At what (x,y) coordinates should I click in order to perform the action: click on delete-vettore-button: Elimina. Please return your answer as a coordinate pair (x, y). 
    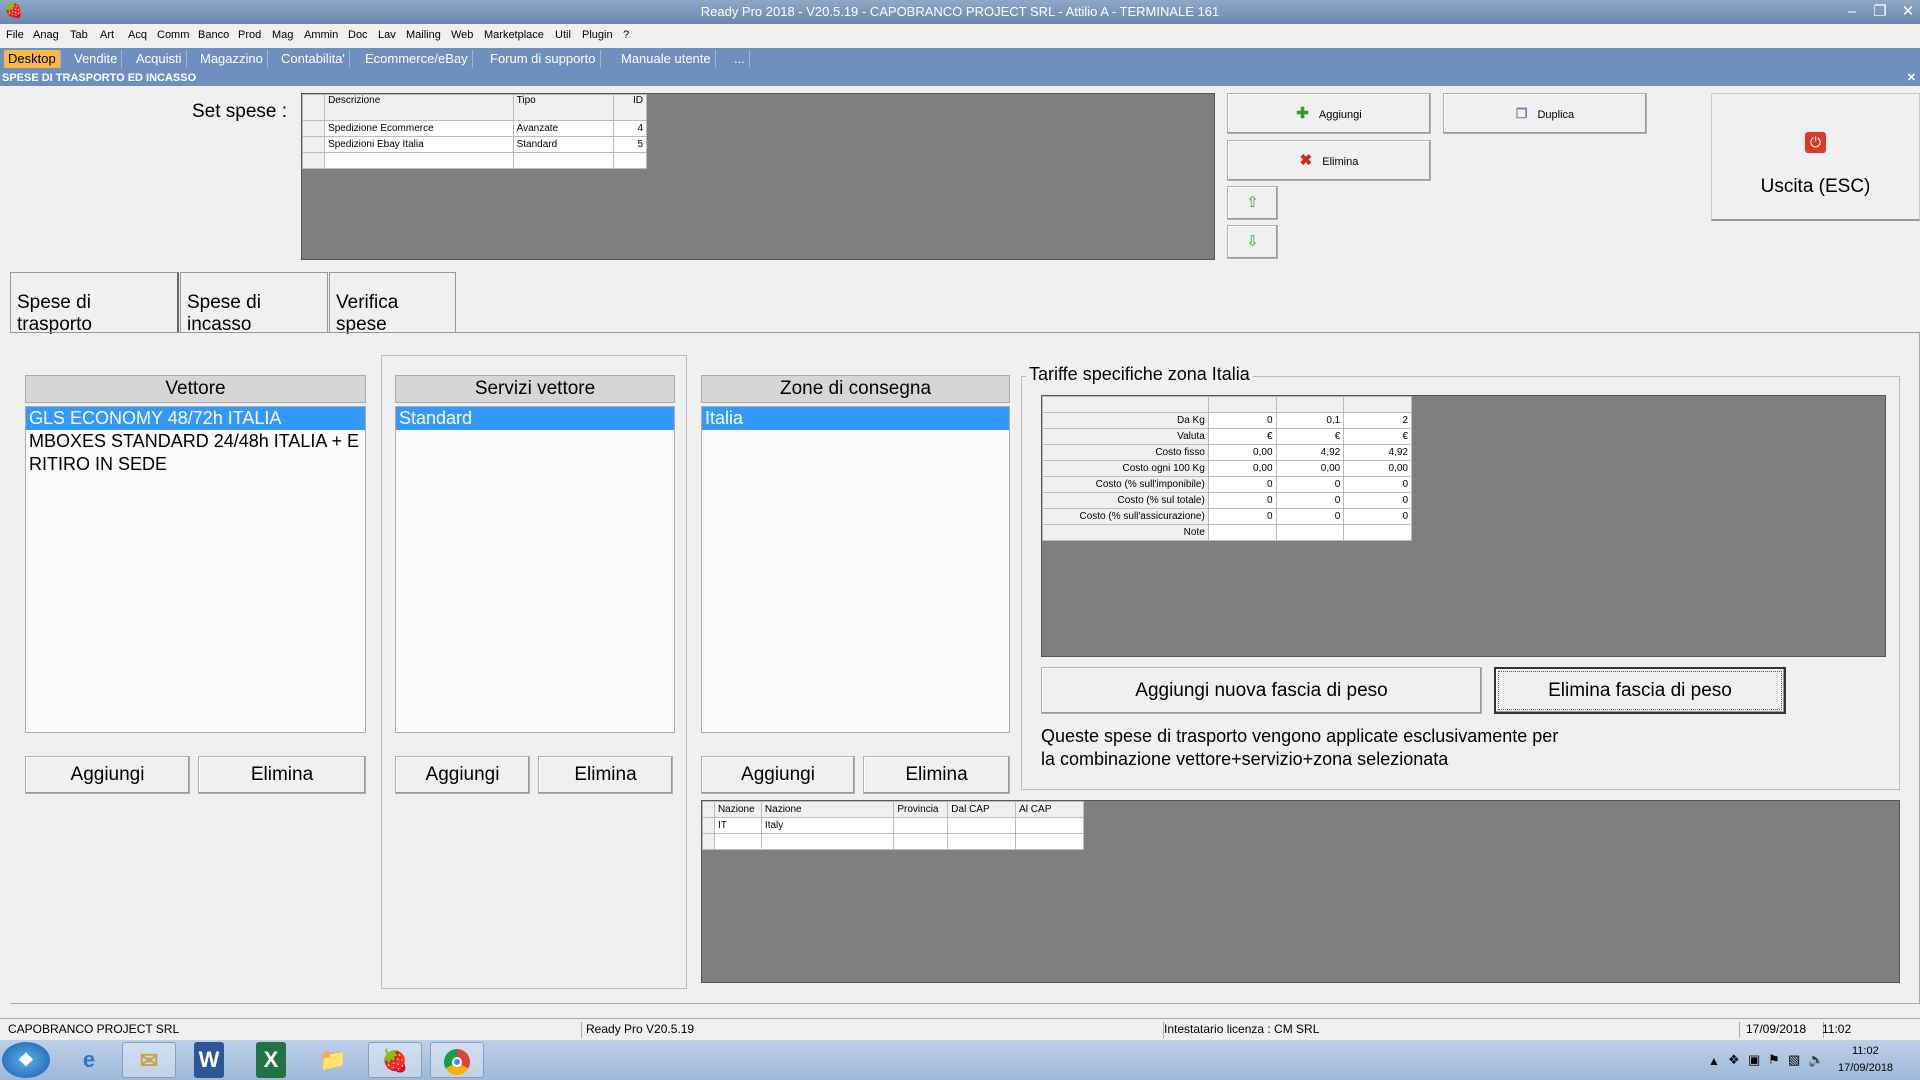
    Looking at the image, I should click on (282, 775).